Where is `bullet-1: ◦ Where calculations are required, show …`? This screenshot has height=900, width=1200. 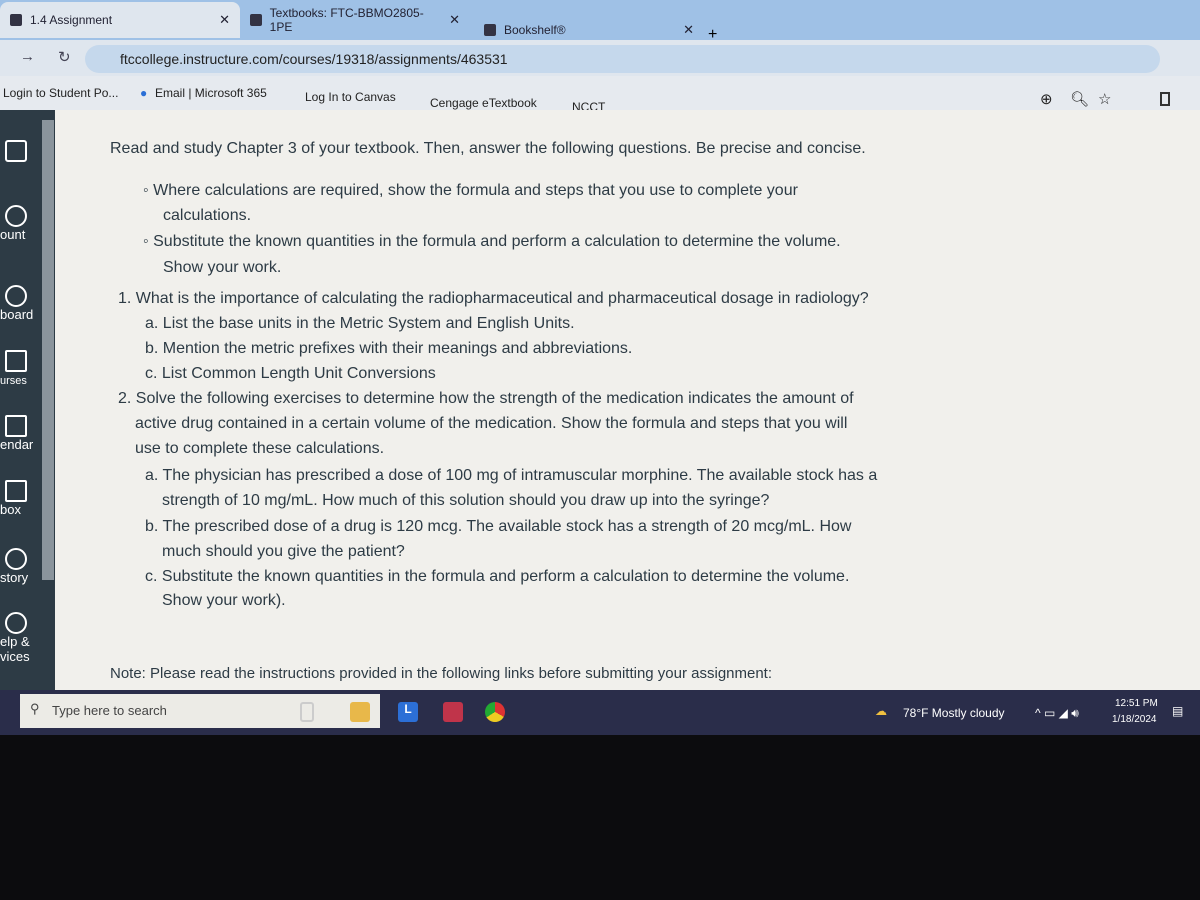 bullet-1: ◦ Where calculations are required, show … is located at coordinates (470, 190).